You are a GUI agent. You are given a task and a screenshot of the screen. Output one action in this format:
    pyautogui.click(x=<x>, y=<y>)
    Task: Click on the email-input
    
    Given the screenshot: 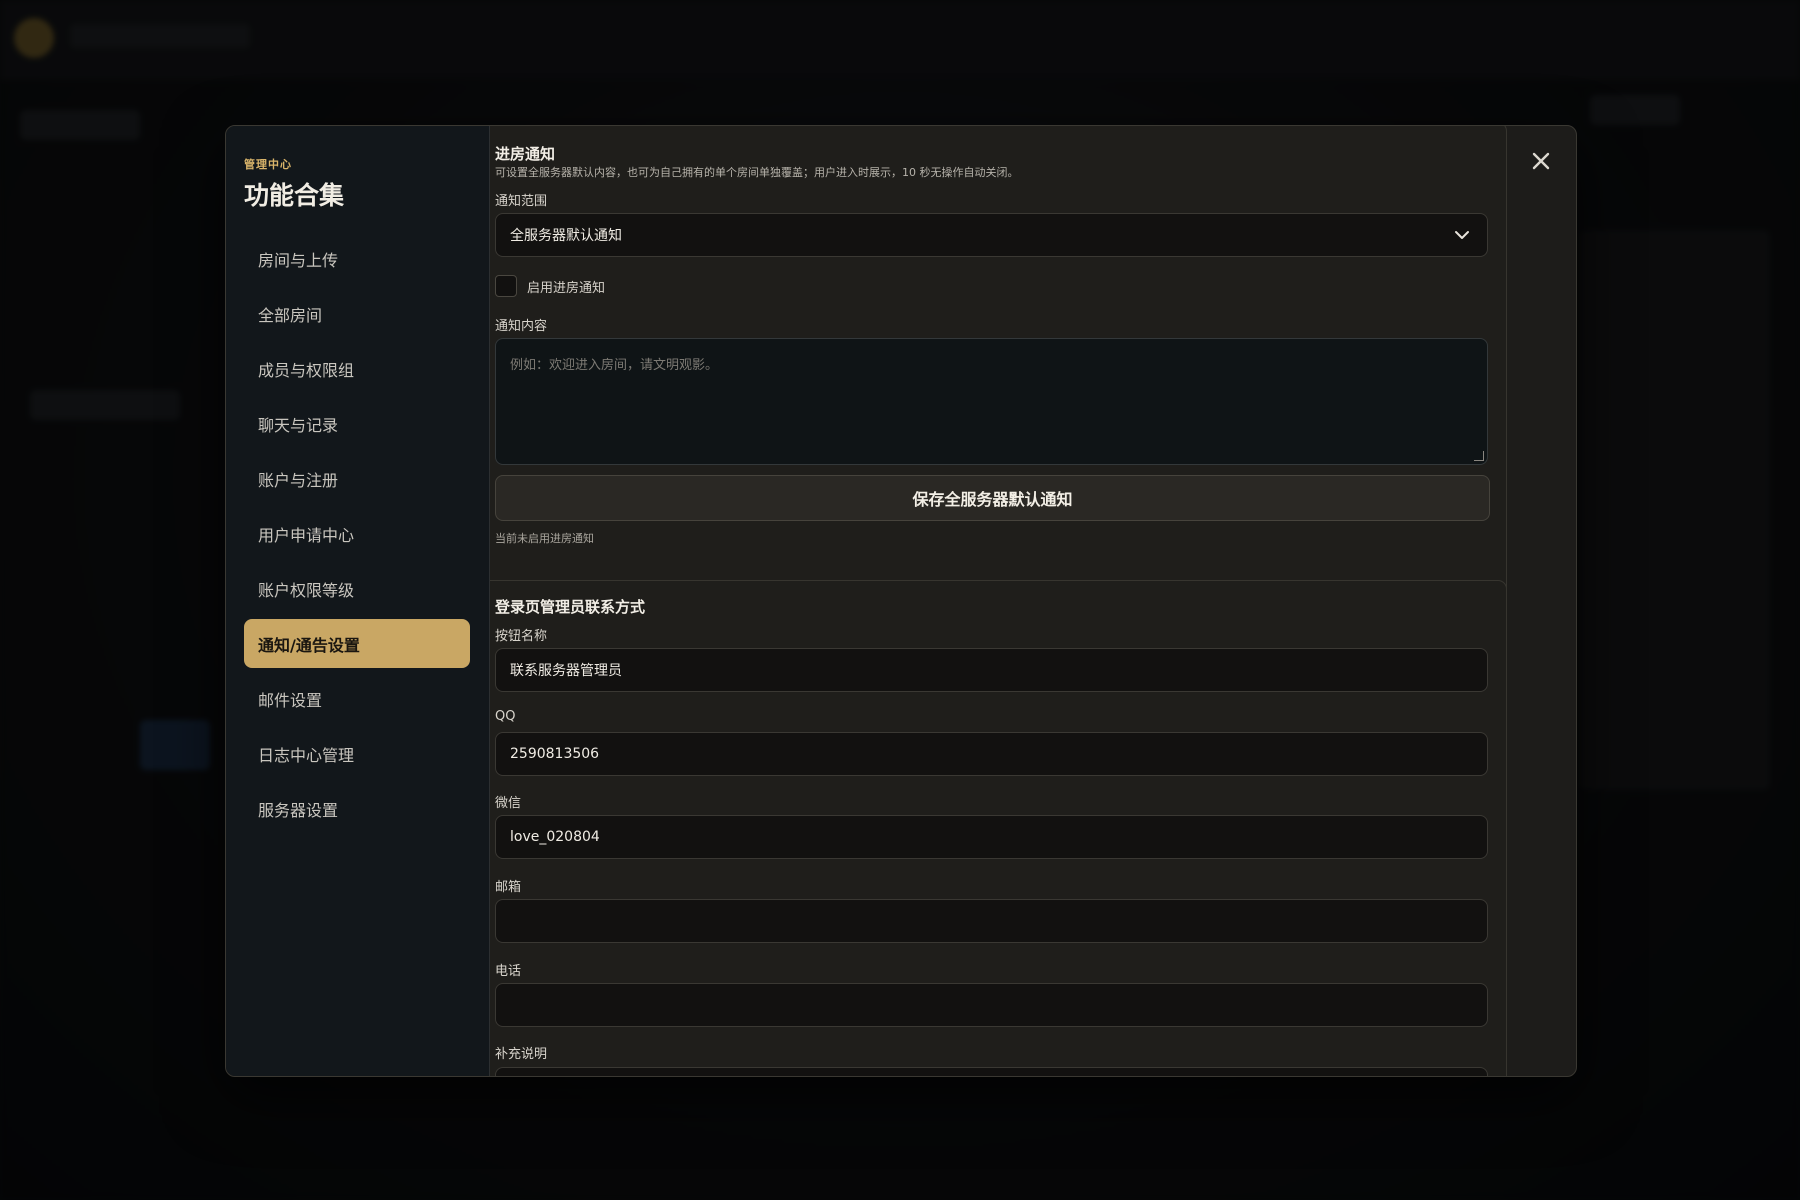 What is the action you would take?
    pyautogui.click(x=991, y=921)
    